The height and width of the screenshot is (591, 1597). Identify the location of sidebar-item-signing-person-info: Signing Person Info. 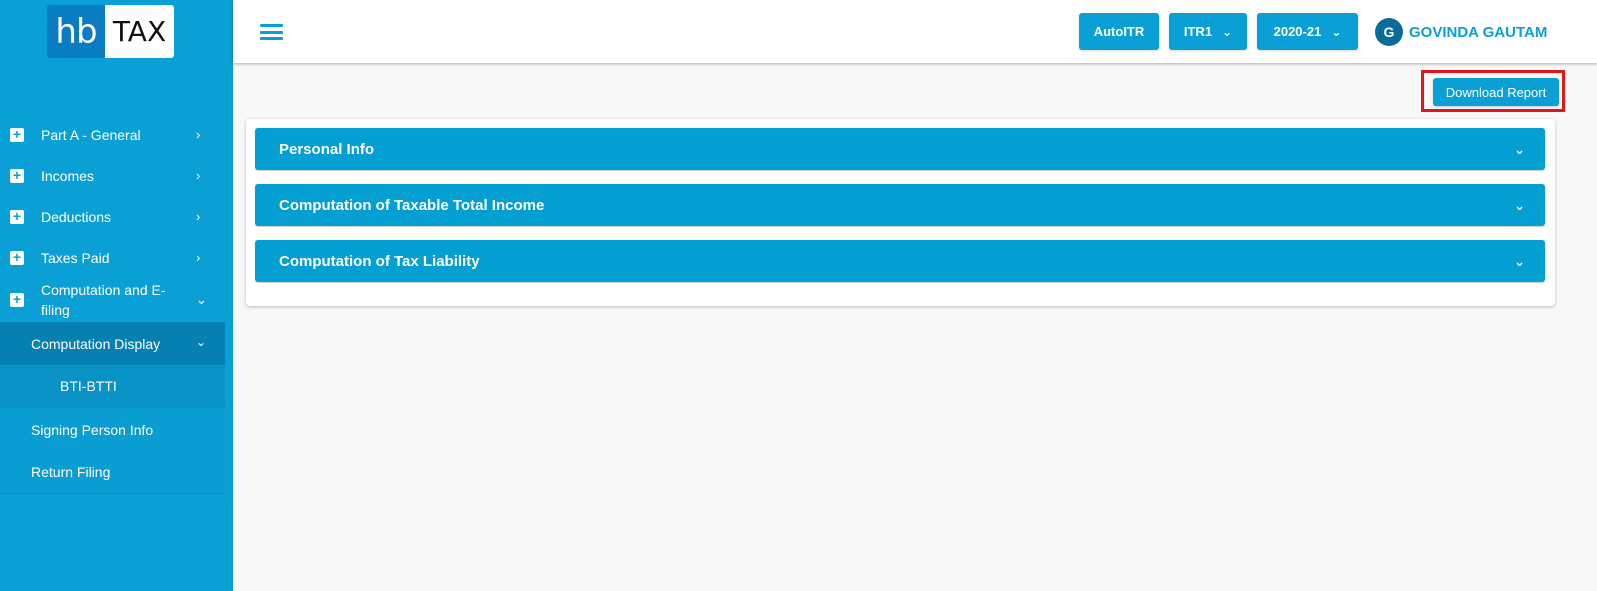
(112, 429).